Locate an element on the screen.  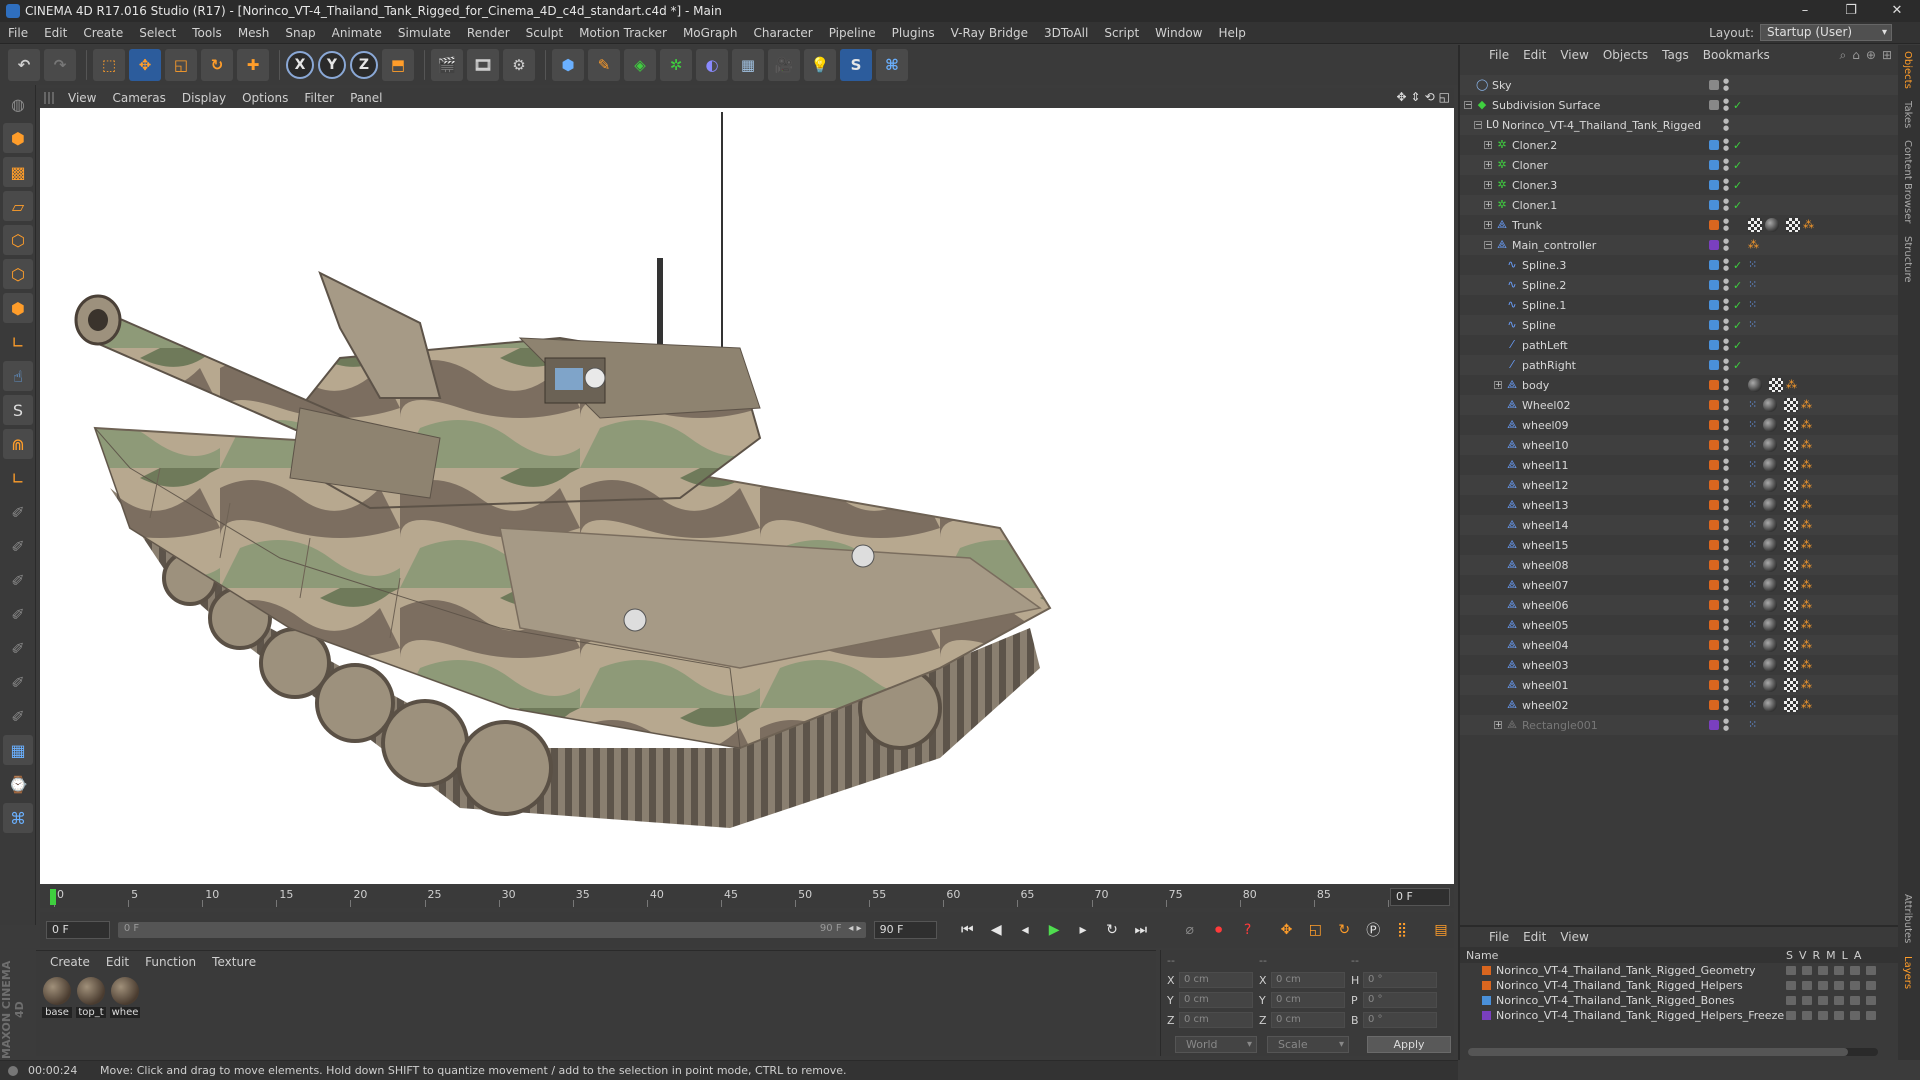
next-frame-icon: ▸ is located at coordinates (1083, 930).